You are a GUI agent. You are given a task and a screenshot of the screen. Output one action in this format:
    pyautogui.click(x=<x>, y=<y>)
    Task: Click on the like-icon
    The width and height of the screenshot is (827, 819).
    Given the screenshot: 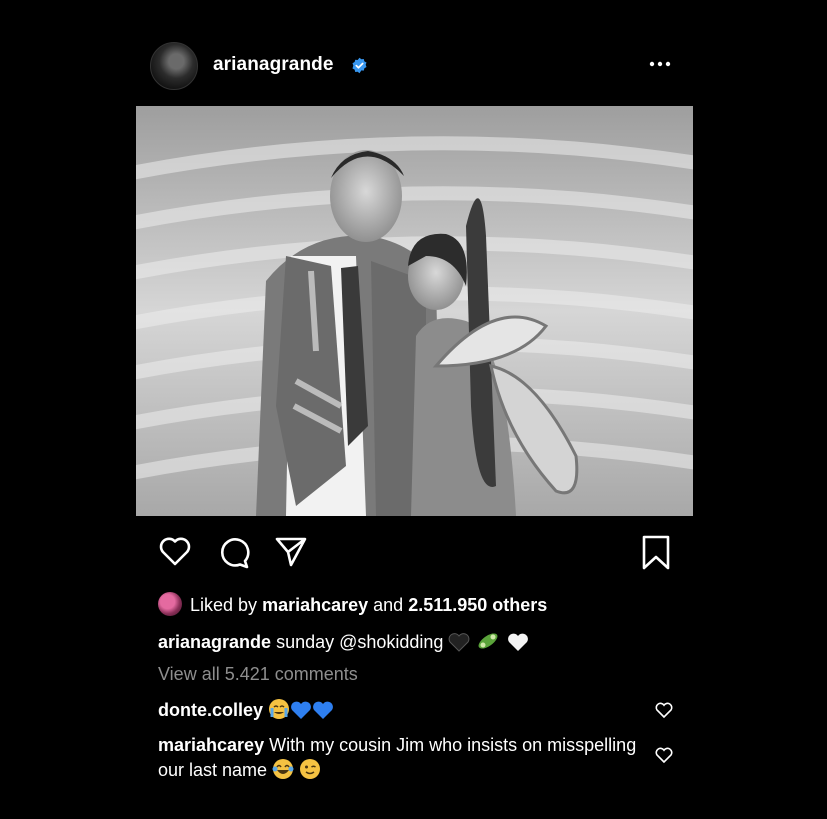 What is the action you would take?
    pyautogui.click(x=175, y=551)
    